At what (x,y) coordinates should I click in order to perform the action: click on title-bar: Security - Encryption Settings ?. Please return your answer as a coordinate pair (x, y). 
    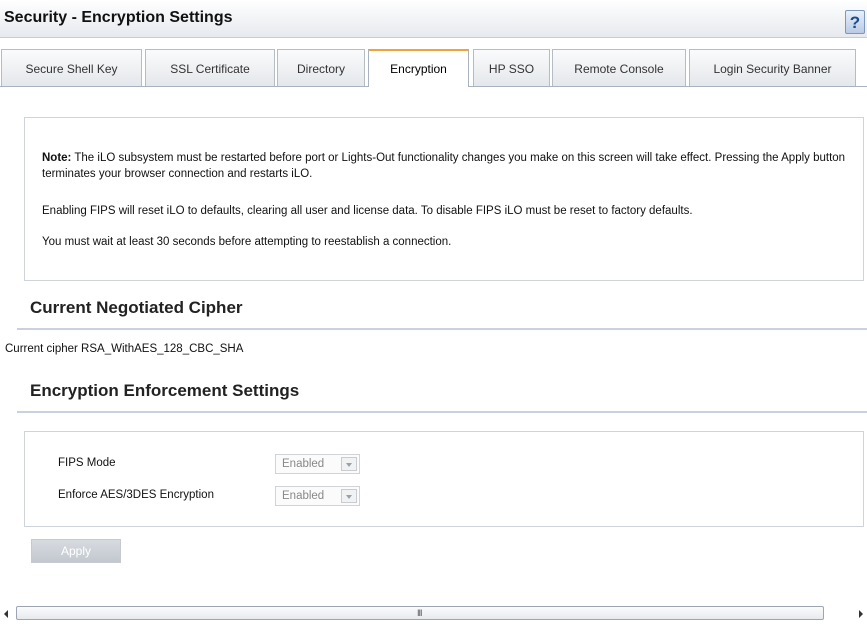
    Looking at the image, I should click on (433, 19).